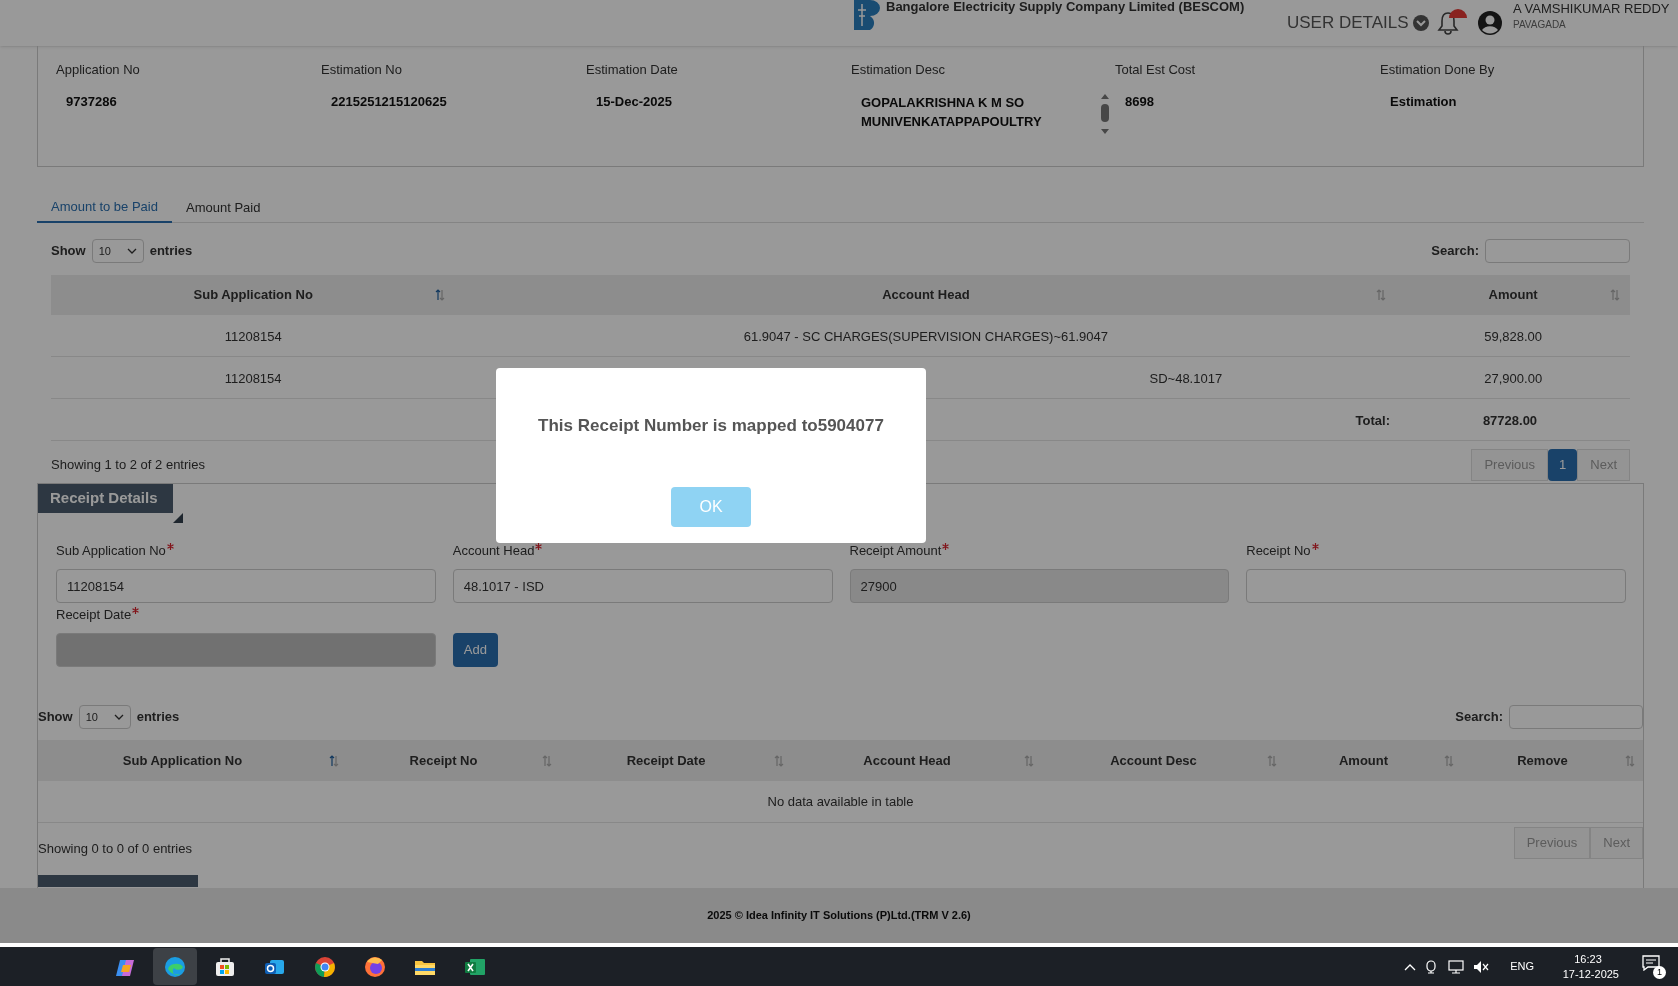 Image resolution: width=1678 pixels, height=986 pixels. Describe the element at coordinates (1481, 966) in the screenshot. I see `volume-muted-icon` at that location.